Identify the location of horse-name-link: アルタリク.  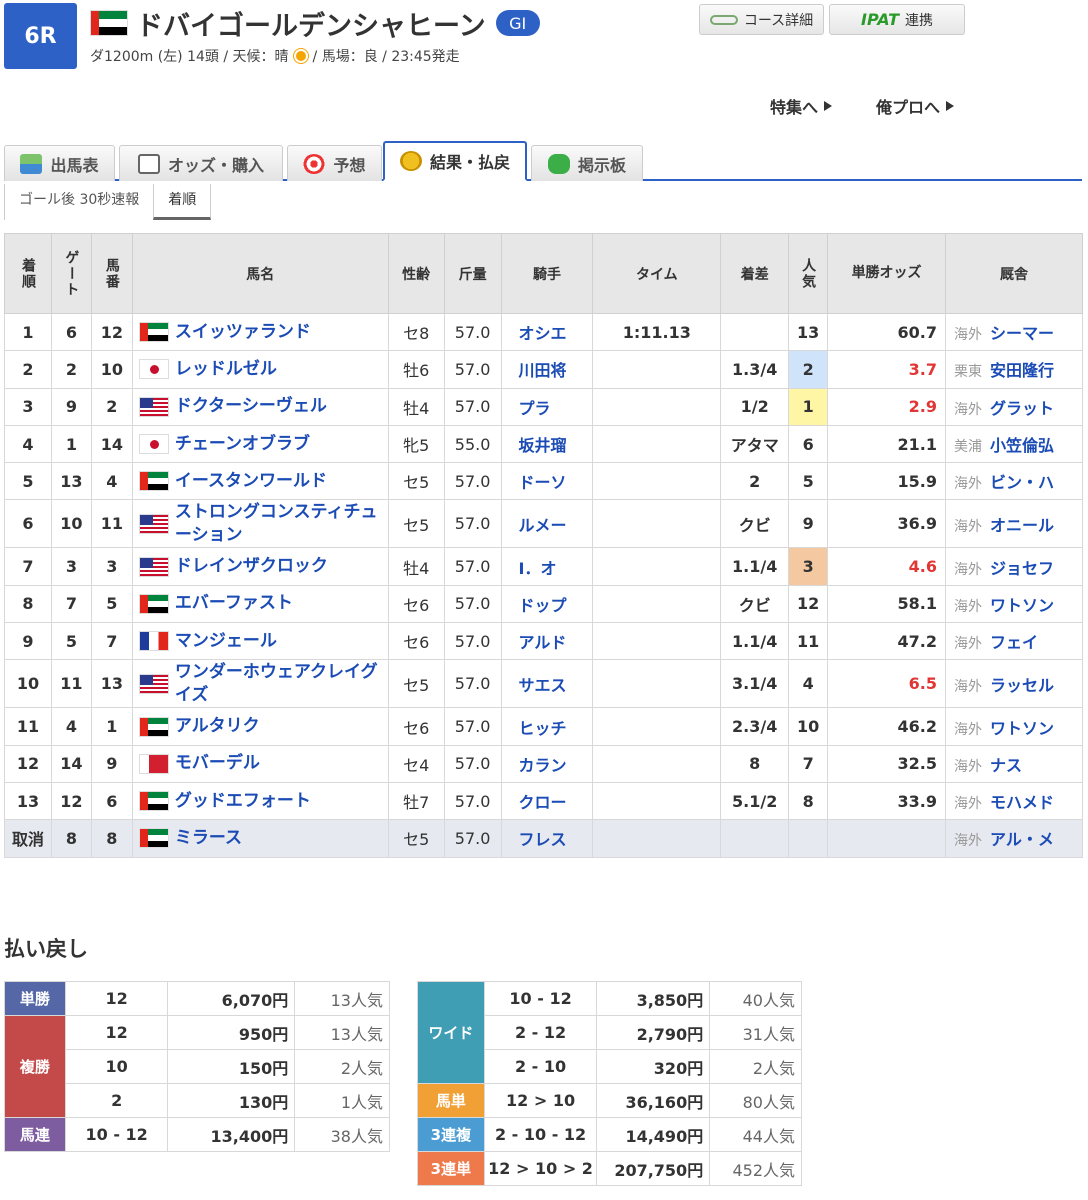
(260, 726).